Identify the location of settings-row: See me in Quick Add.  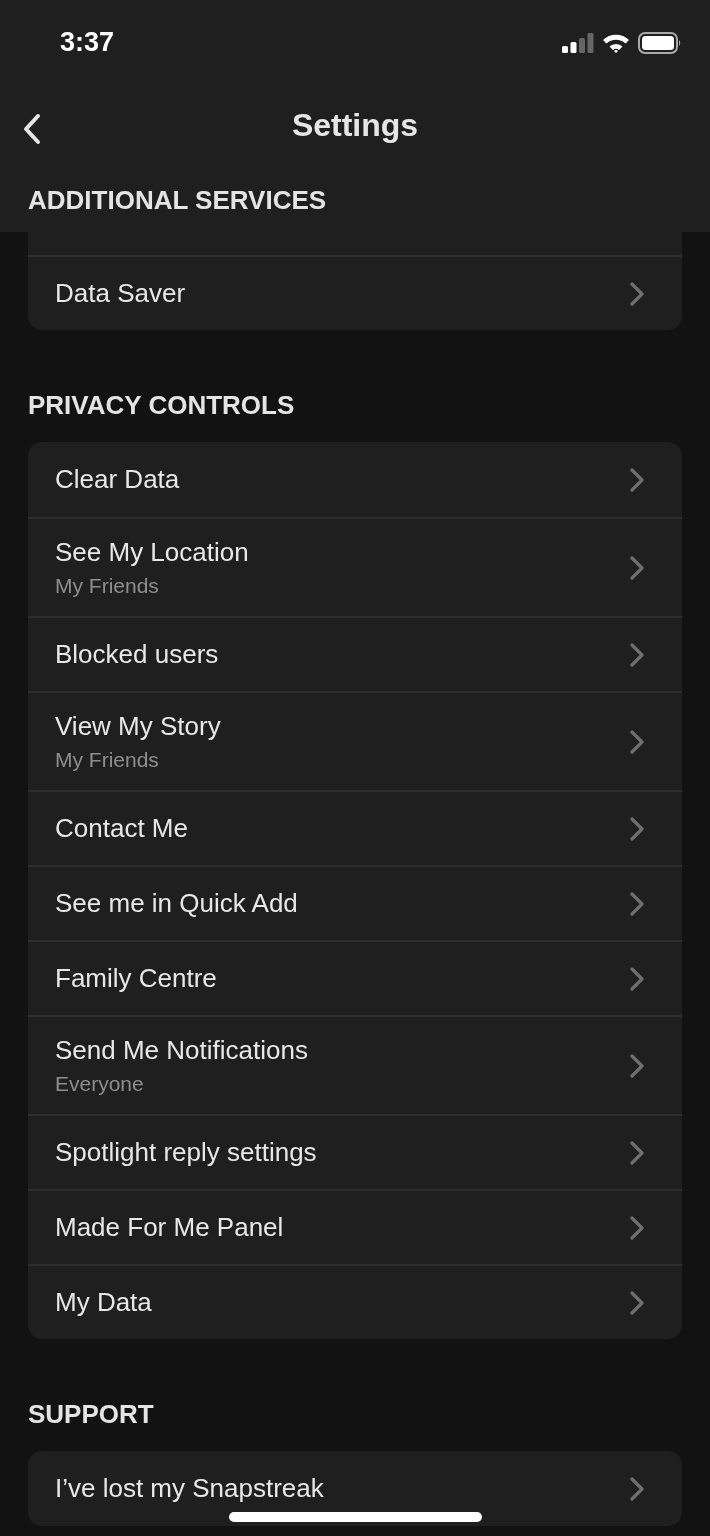
(355, 902).